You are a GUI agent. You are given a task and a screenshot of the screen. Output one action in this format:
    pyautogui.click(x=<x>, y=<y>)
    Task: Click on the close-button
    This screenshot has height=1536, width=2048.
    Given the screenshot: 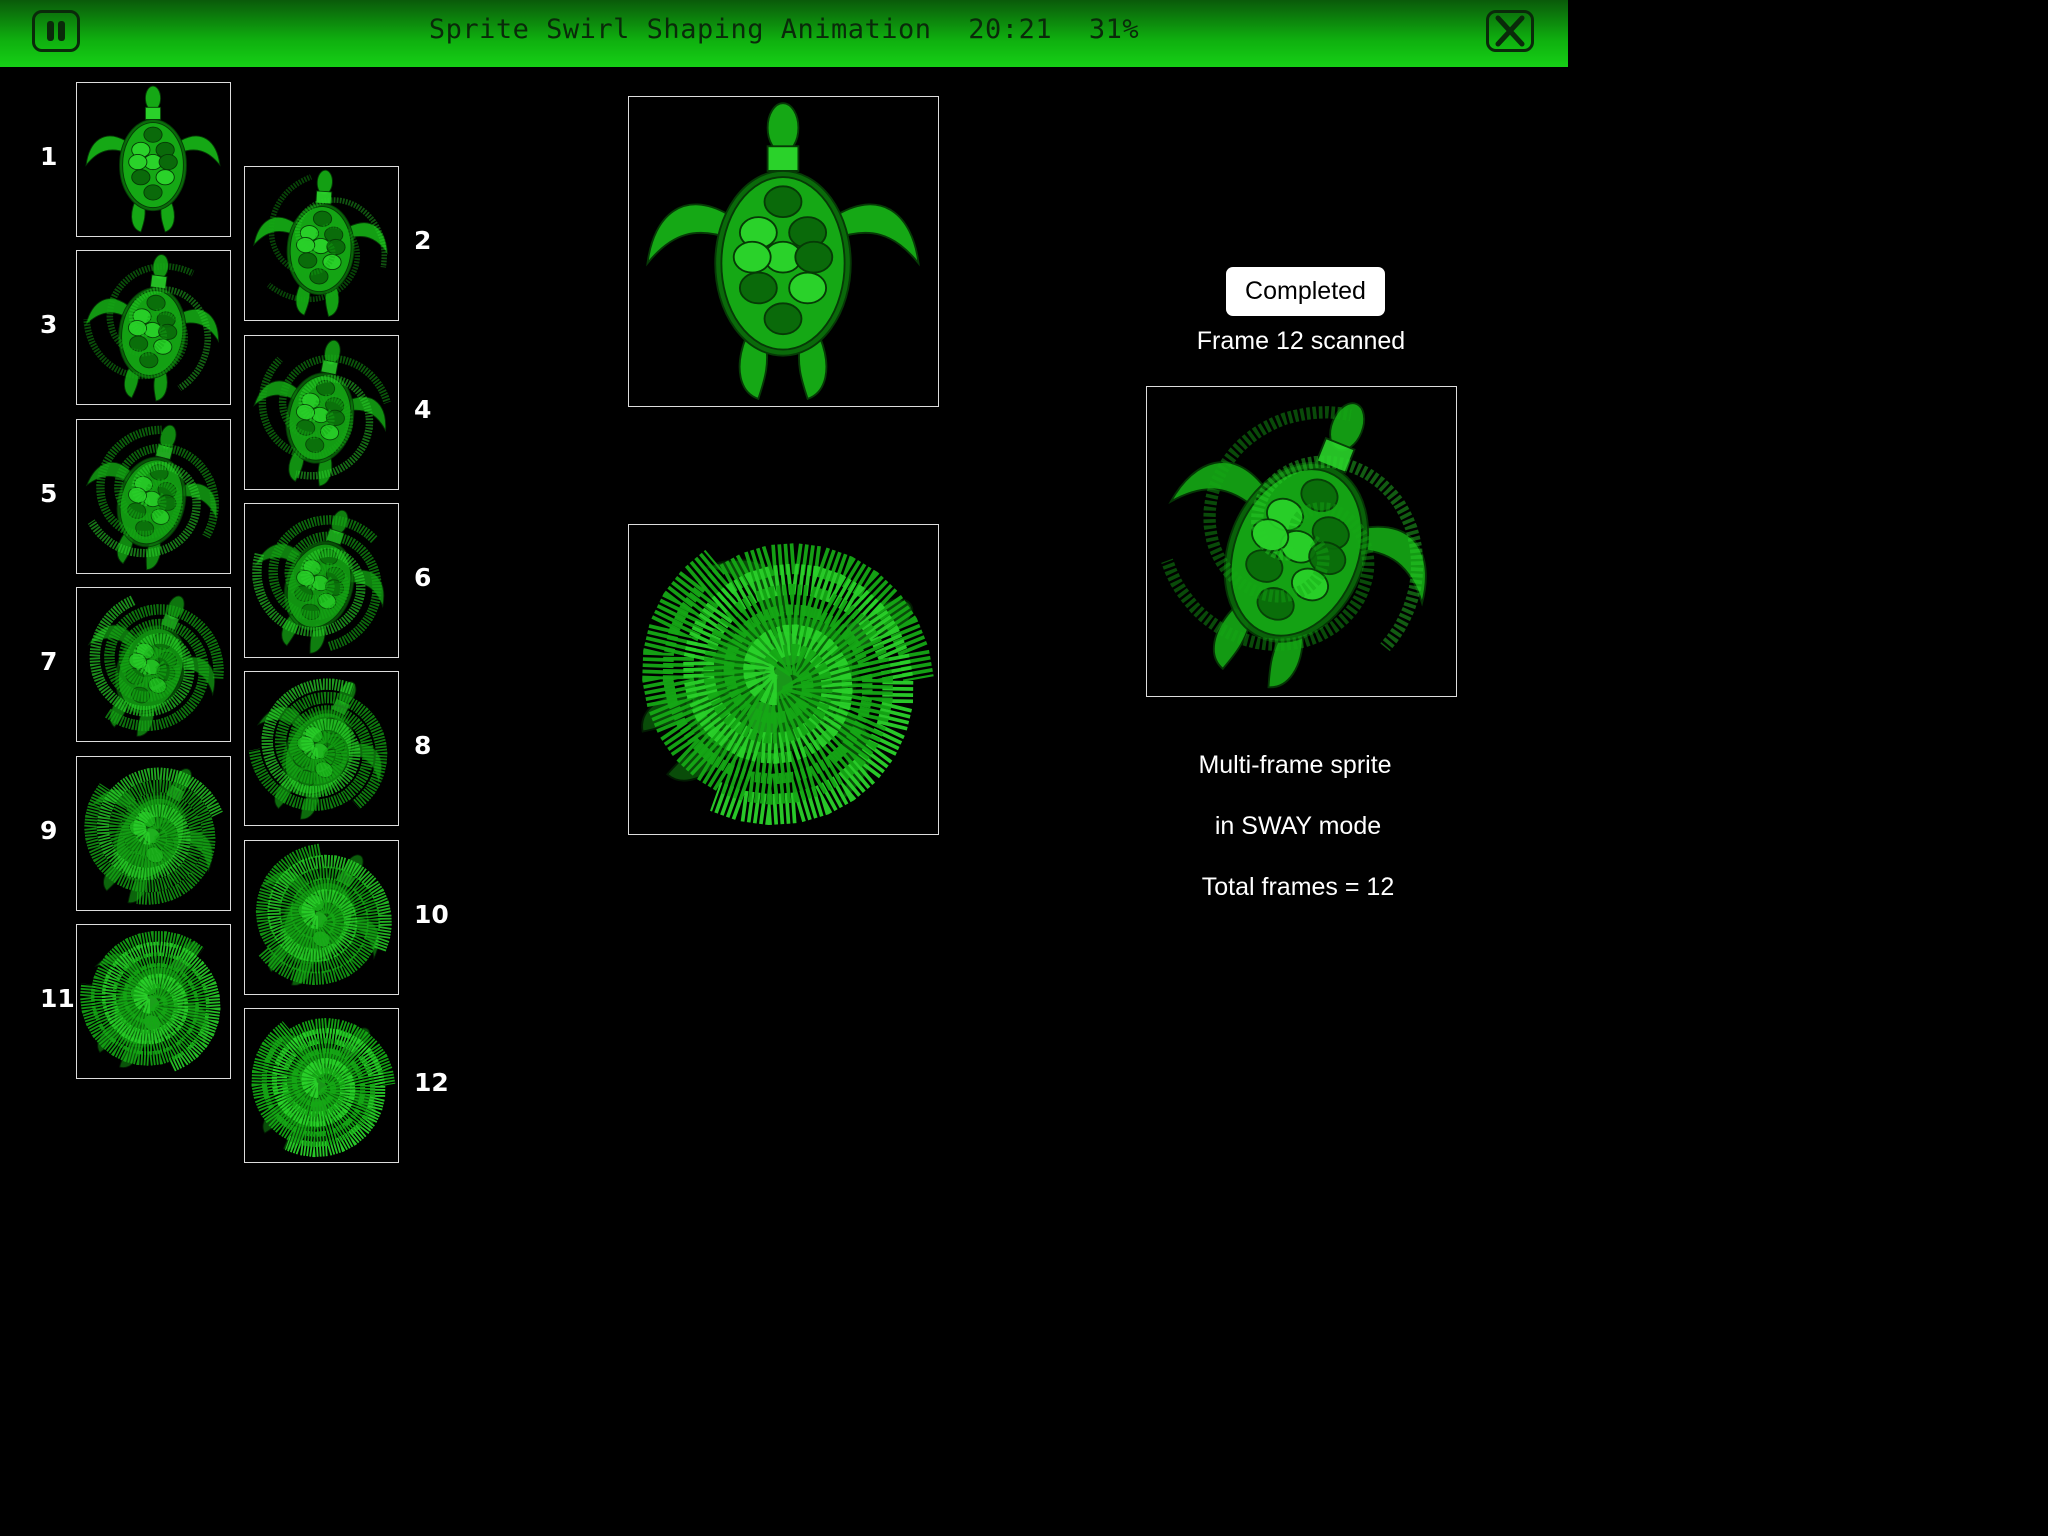 What is the action you would take?
    pyautogui.click(x=1510, y=31)
    